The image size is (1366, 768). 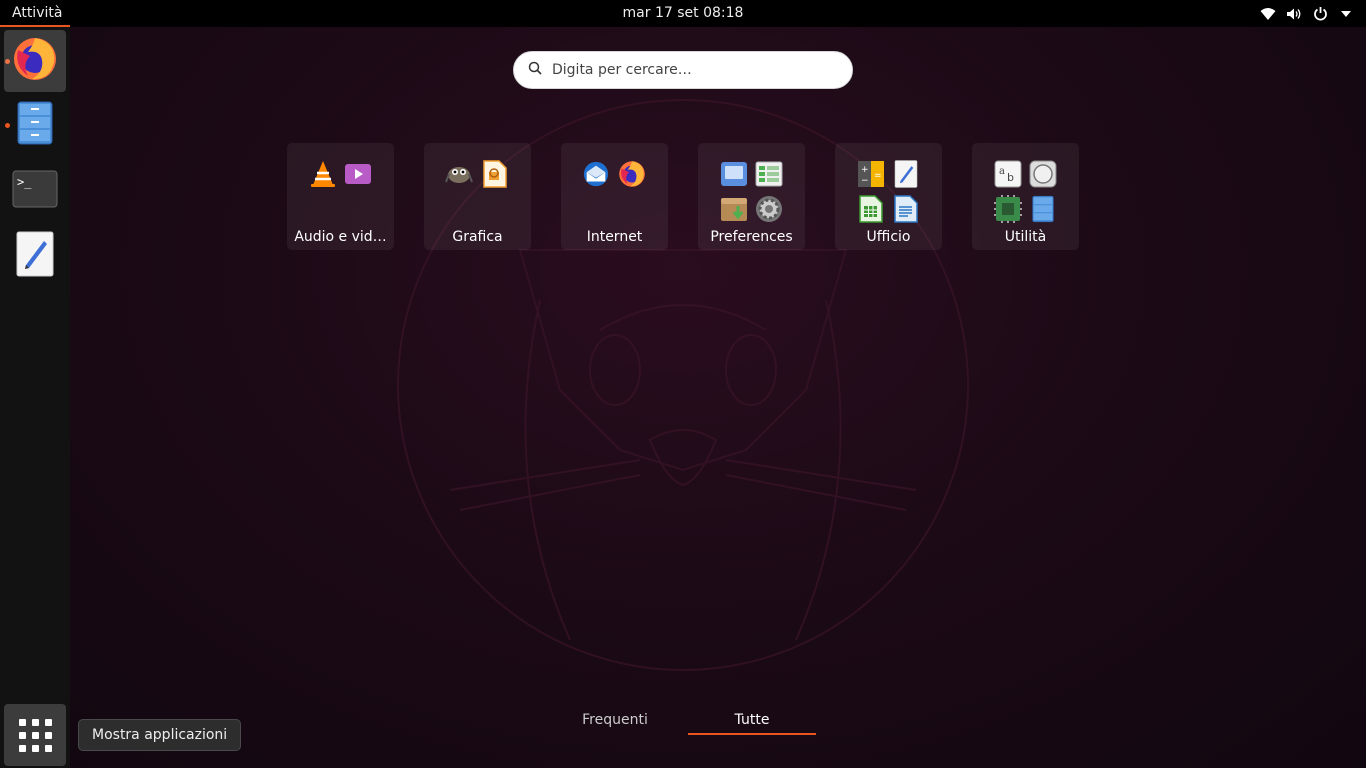 I want to click on volume-icon, so click(x=1294, y=14).